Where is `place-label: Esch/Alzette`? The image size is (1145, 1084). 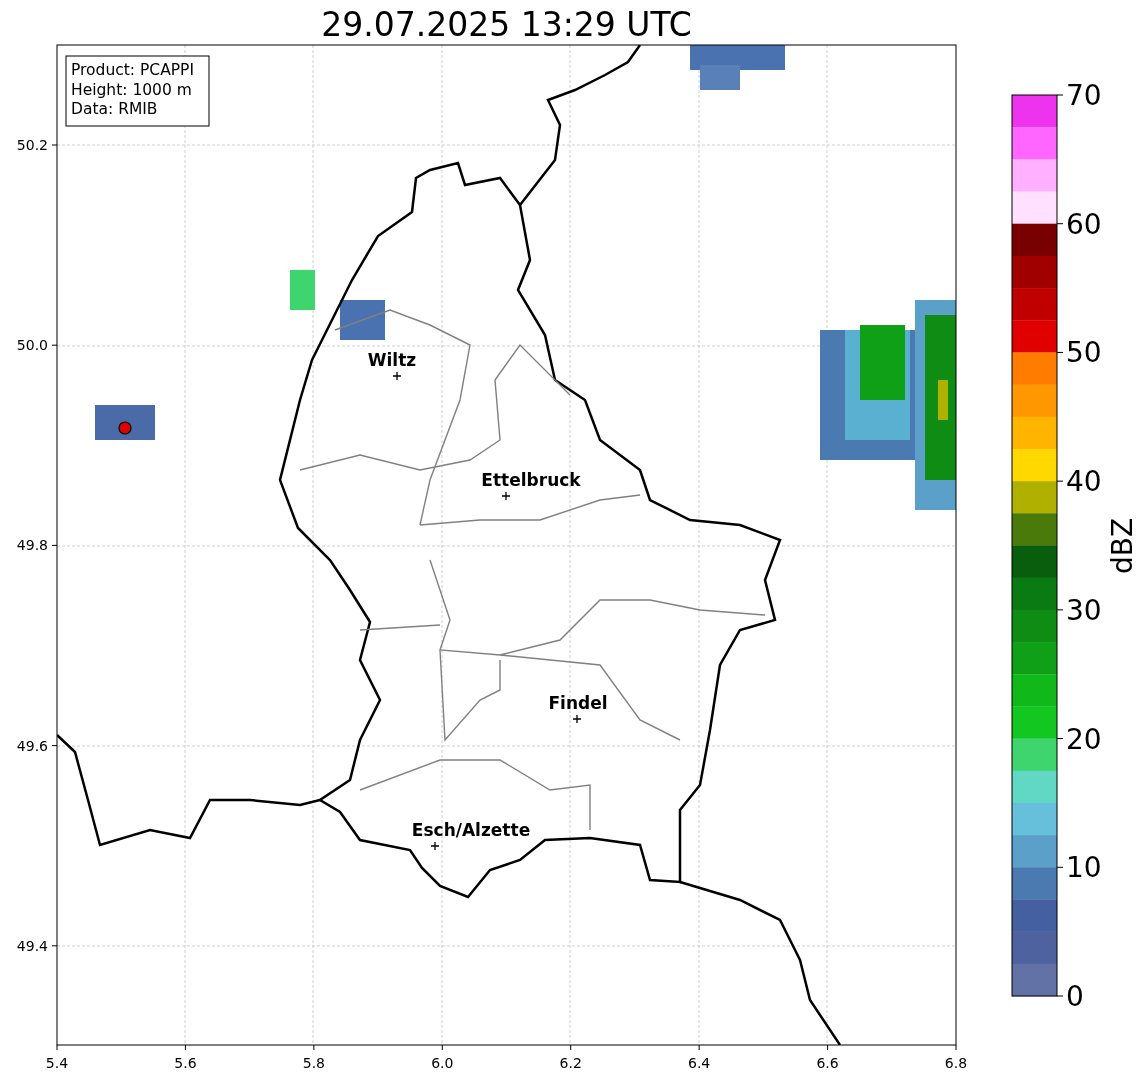
place-label: Esch/Alzette is located at coordinates (471, 830).